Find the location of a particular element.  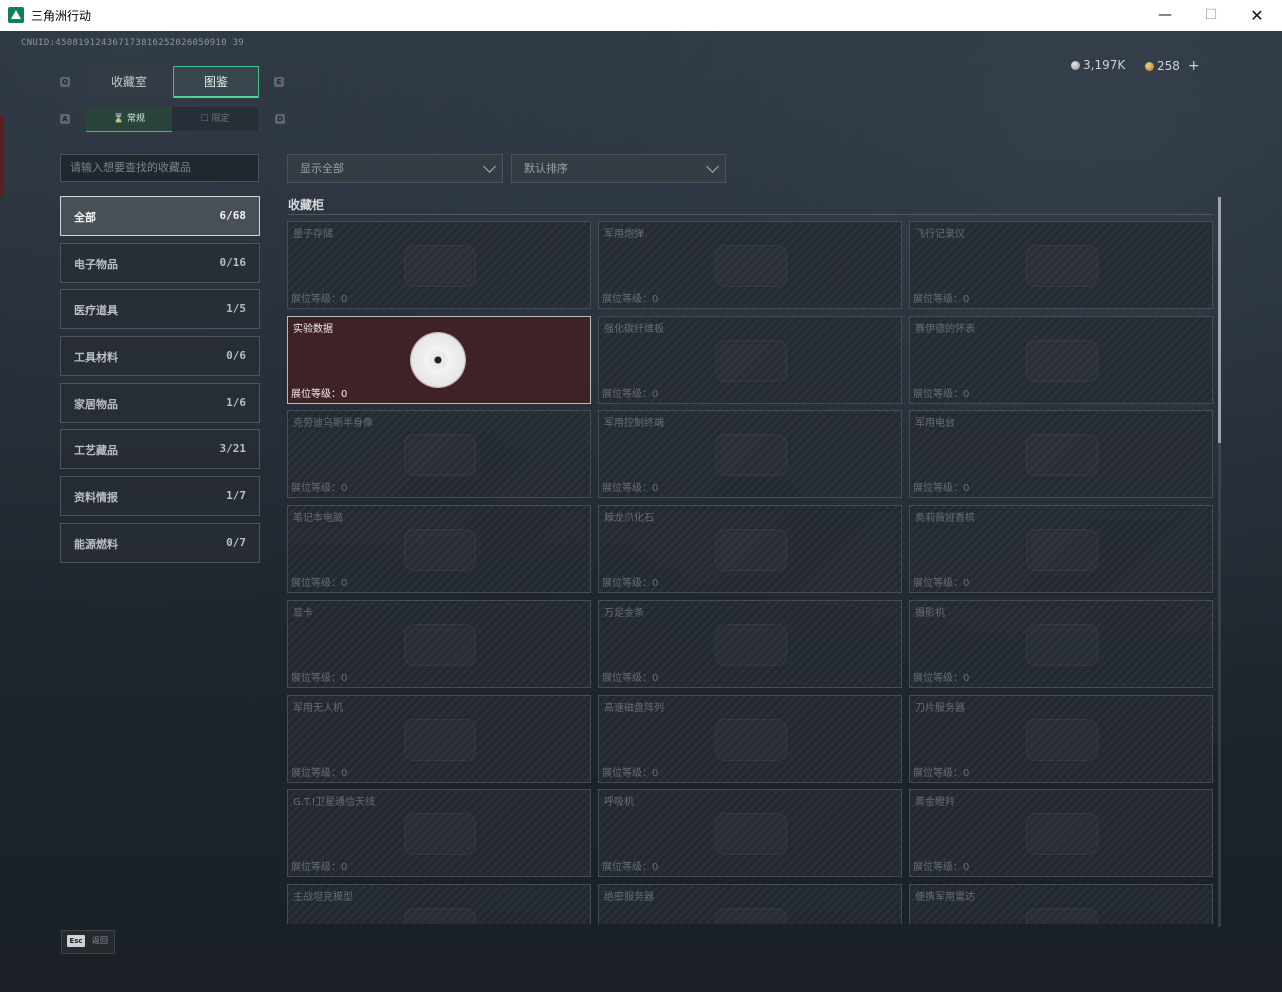

category-energy: 能源燃料 0/7 is located at coordinates (160, 543).